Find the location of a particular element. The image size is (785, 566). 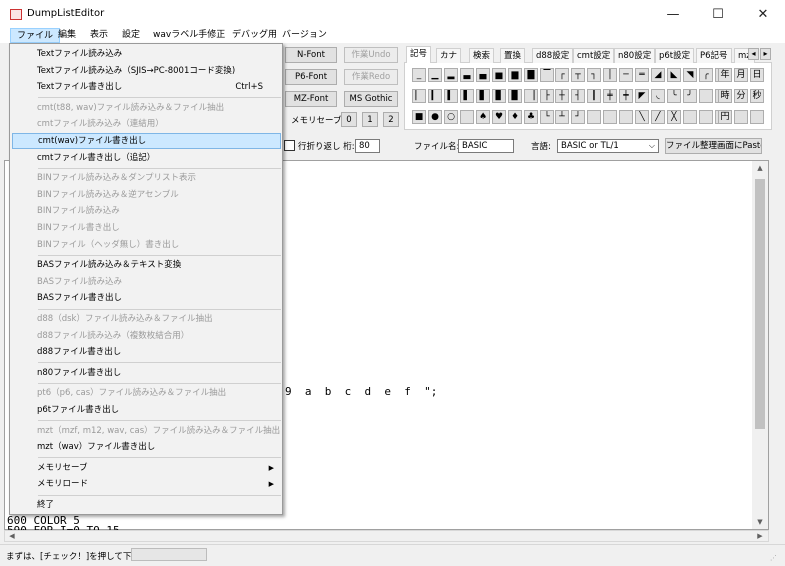

glyph-button: ├ is located at coordinates (547, 96).